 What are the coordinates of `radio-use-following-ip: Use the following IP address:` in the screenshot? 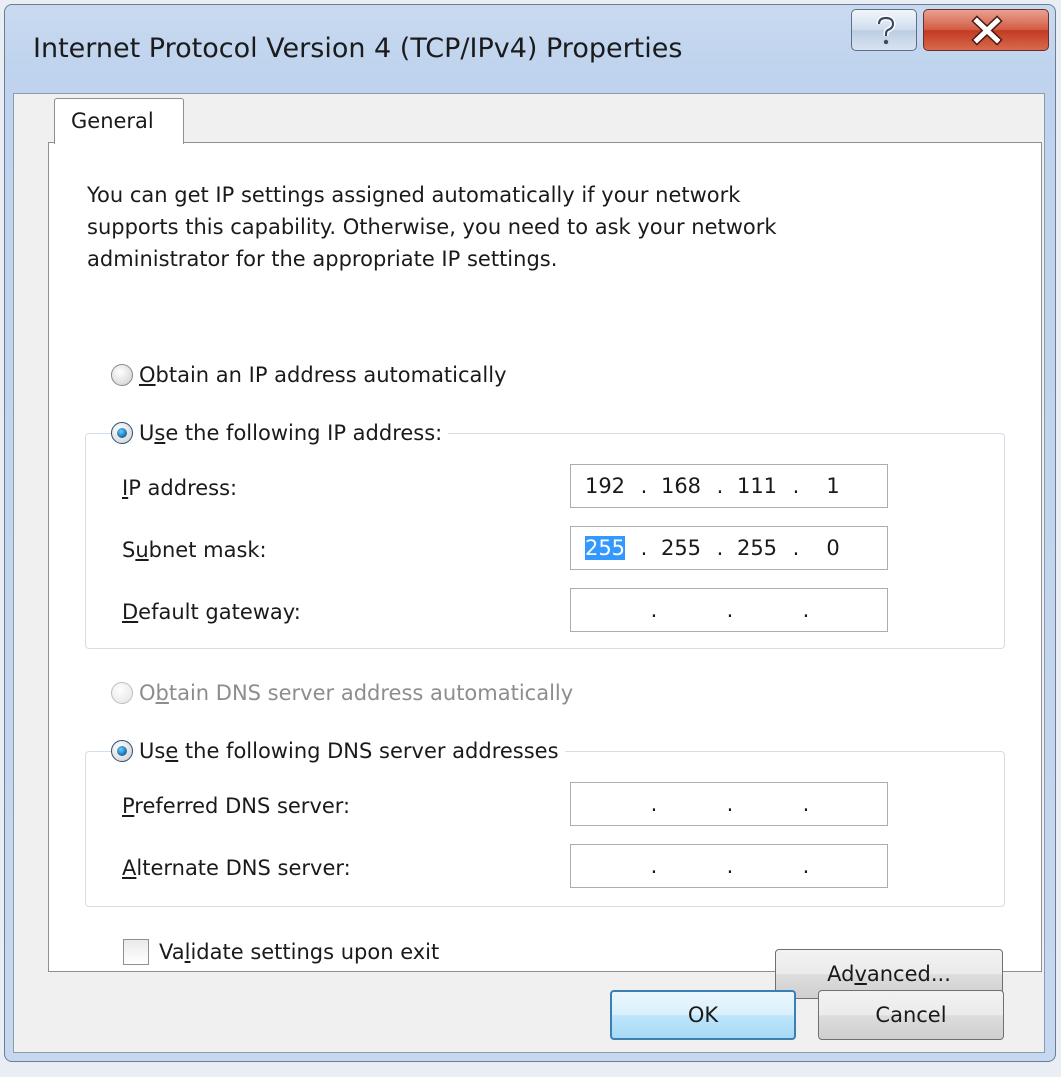 It's located at (280, 433).